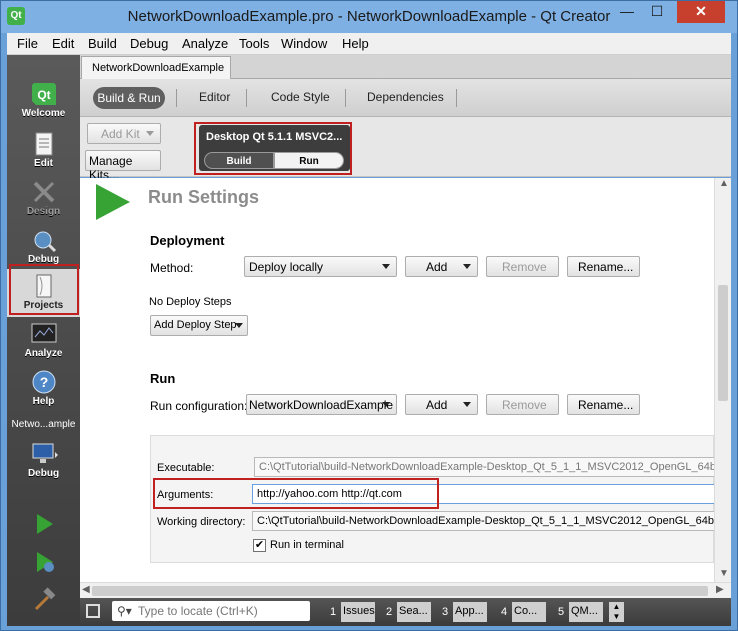  Describe the element at coordinates (186, 468) in the screenshot. I see `executable-label: Executable:` at that location.